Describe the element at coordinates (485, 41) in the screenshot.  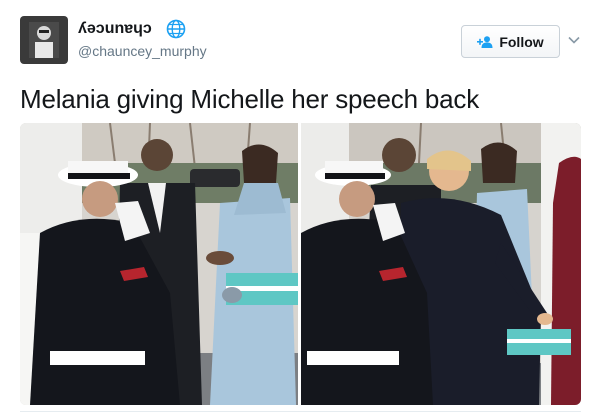
I see `add-person-icon` at that location.